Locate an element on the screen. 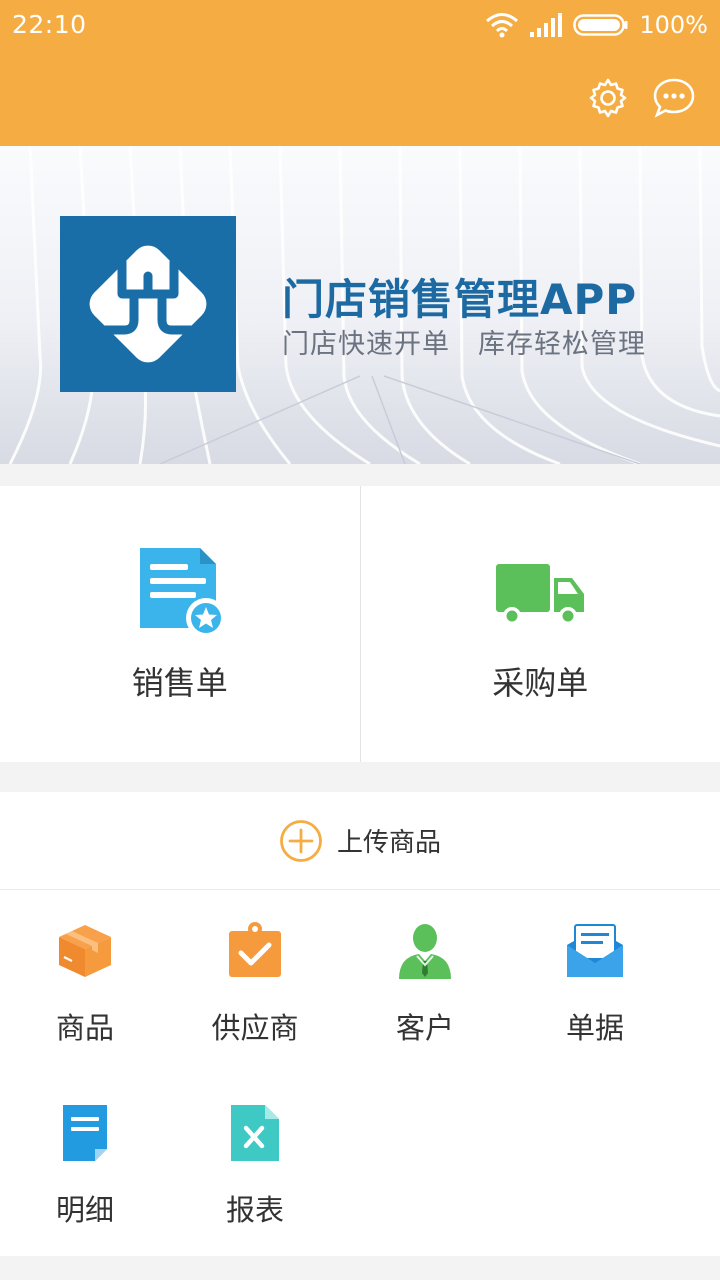 This screenshot has width=720, height=1280. purchase-order-button: 采购单 is located at coordinates (539, 624).